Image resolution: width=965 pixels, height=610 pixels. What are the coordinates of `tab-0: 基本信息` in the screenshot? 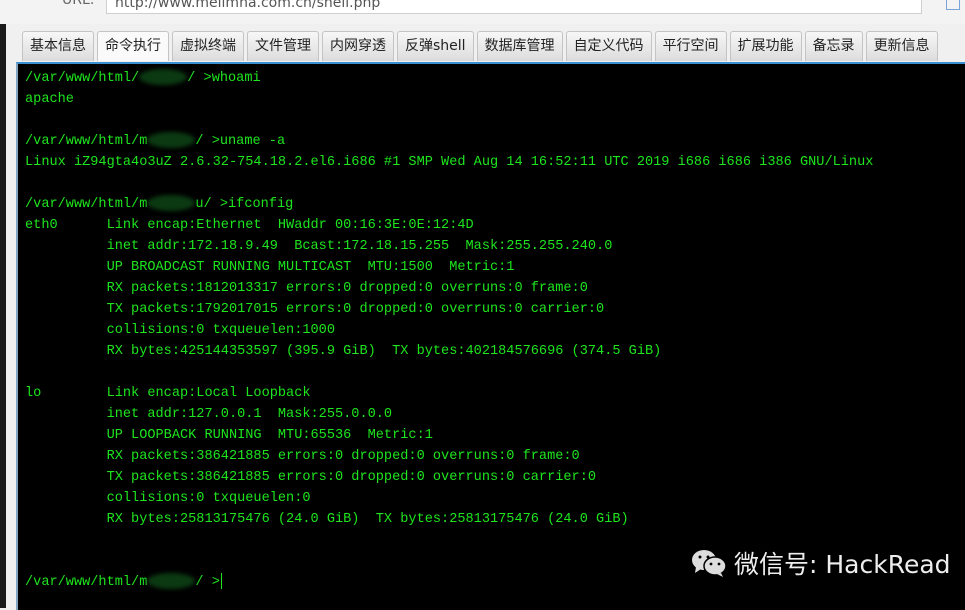 It's located at (58, 46).